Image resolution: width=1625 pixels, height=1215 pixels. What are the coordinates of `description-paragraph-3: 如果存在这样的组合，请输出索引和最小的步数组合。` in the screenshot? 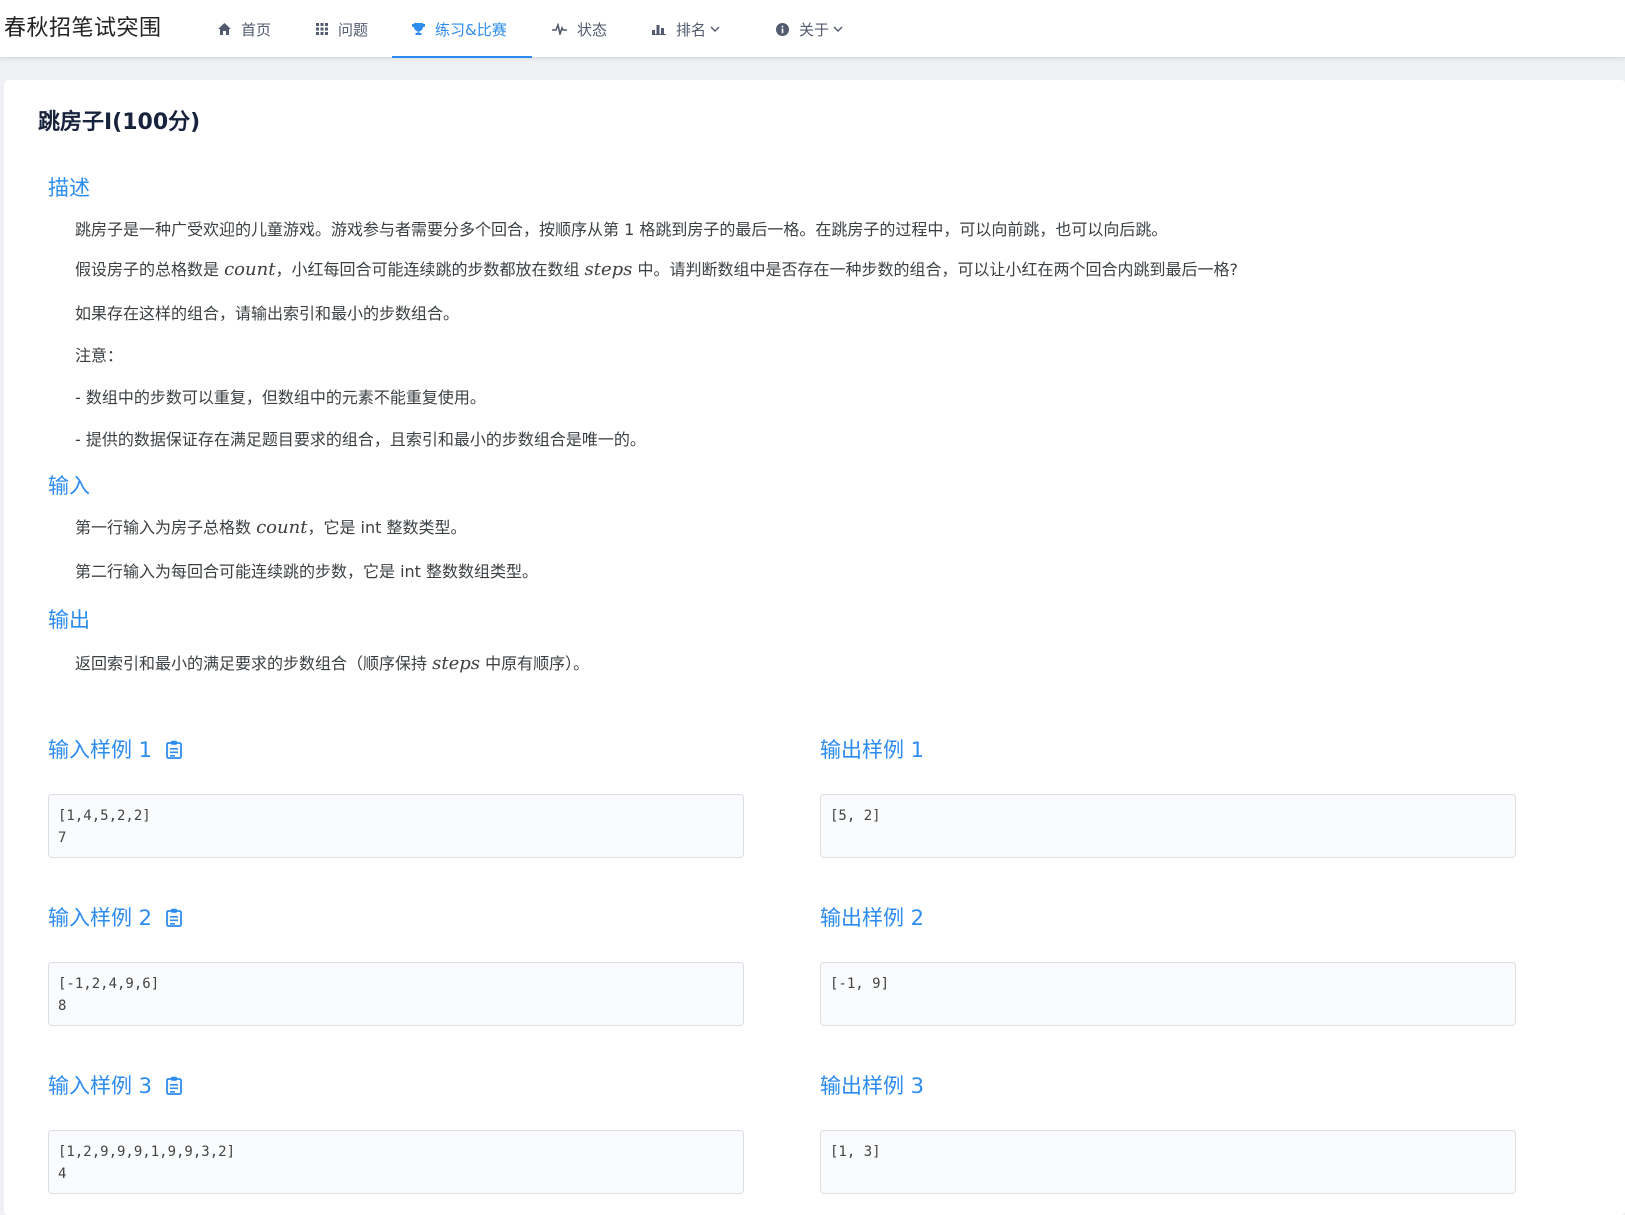 It's located at (267, 313).